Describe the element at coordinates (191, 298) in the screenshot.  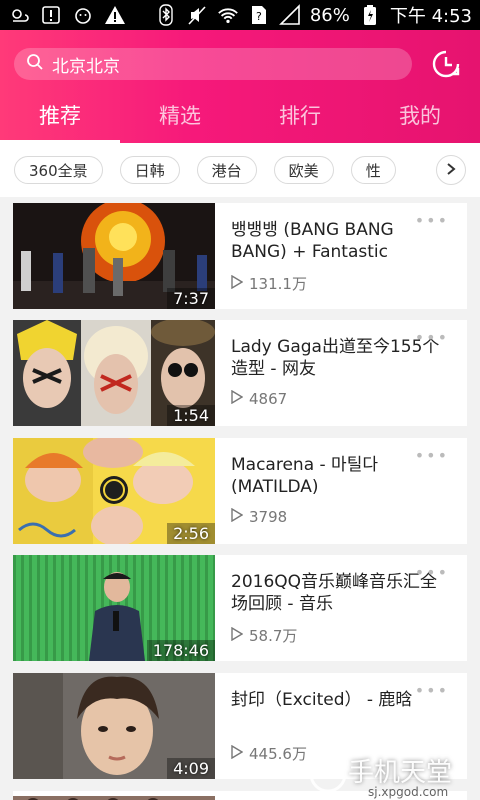
I see `video-duration: 7:37` at that location.